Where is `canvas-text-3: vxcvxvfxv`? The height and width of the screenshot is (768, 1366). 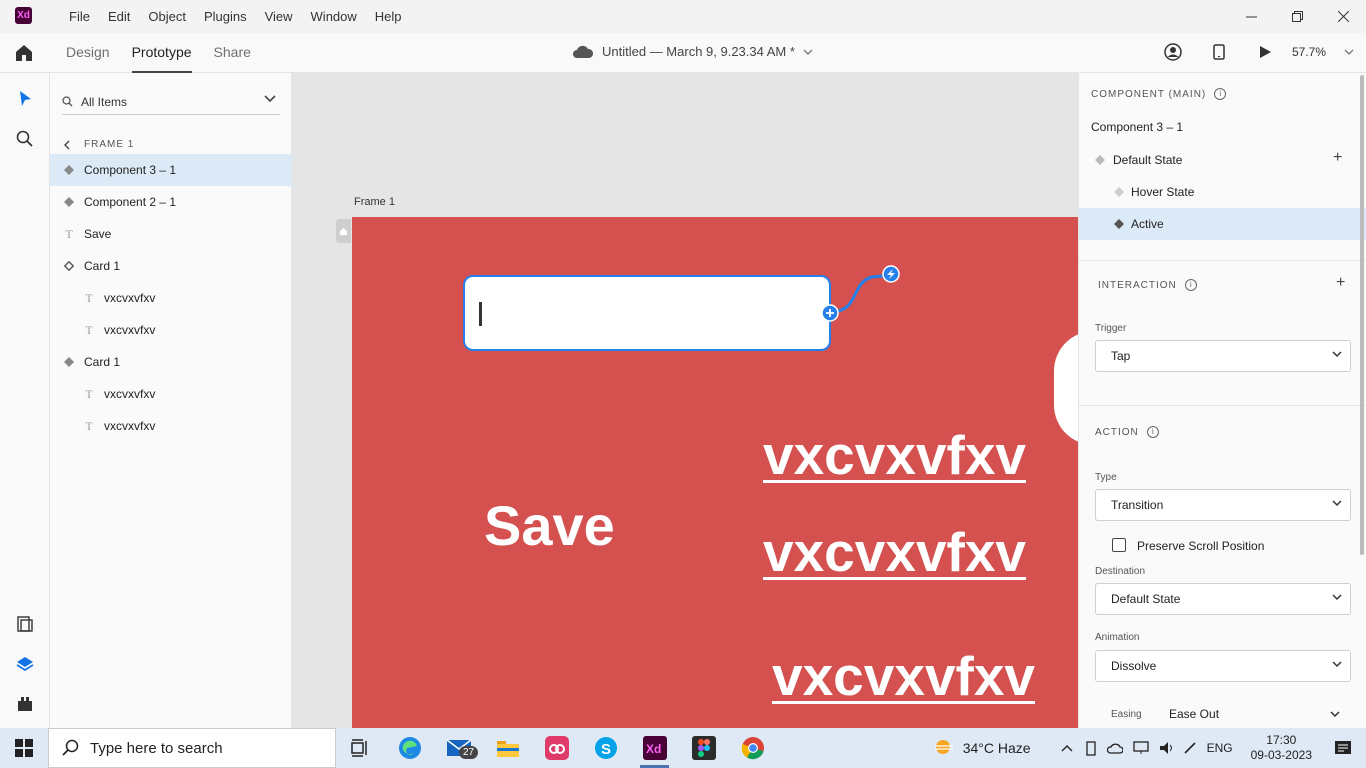 canvas-text-3: vxcvxvfxv is located at coordinates (903, 676).